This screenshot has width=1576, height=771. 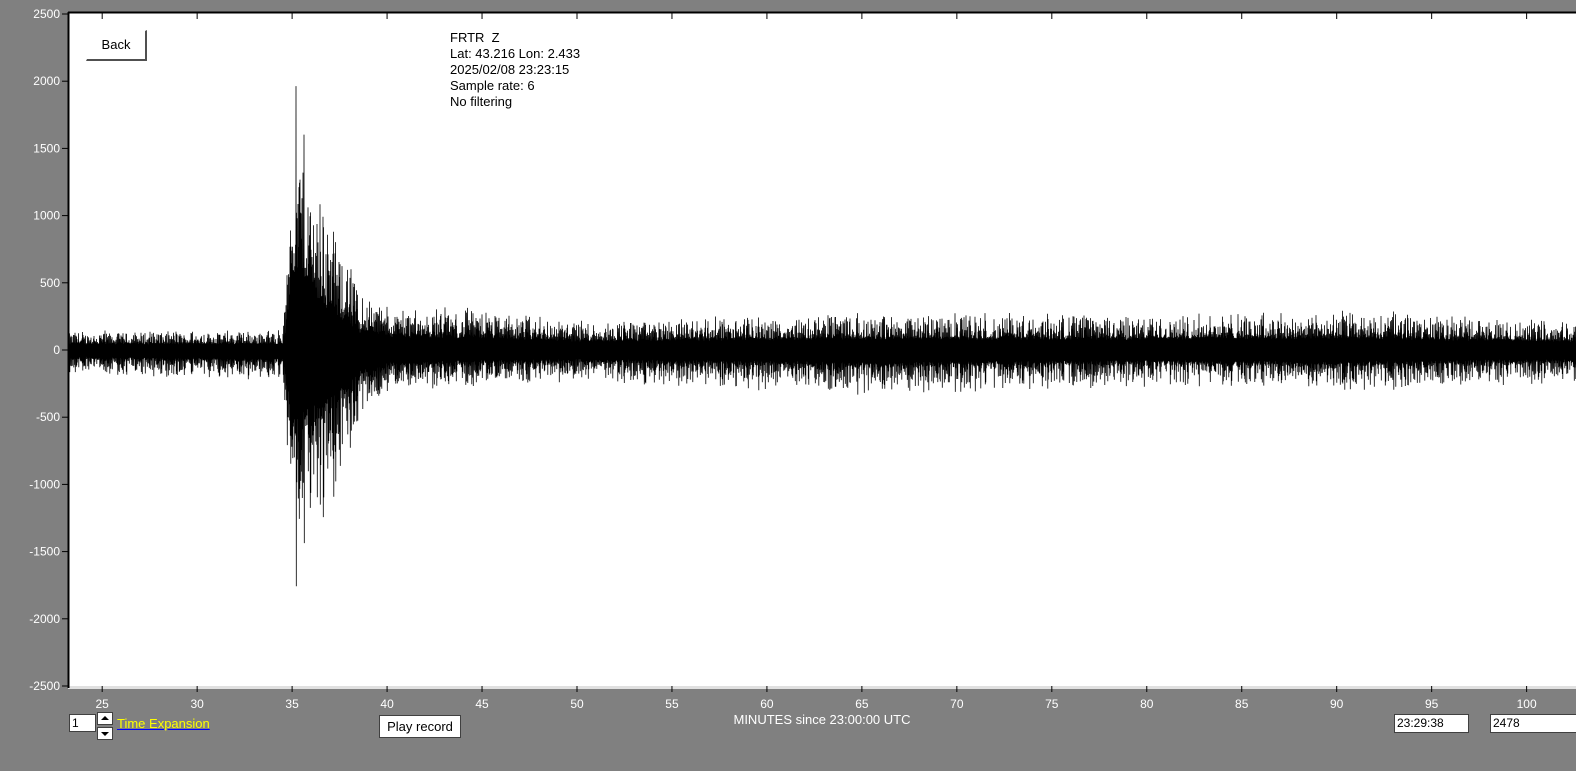 What do you see at coordinates (822, 687) in the screenshot?
I see `plot-bottom-strip` at bounding box center [822, 687].